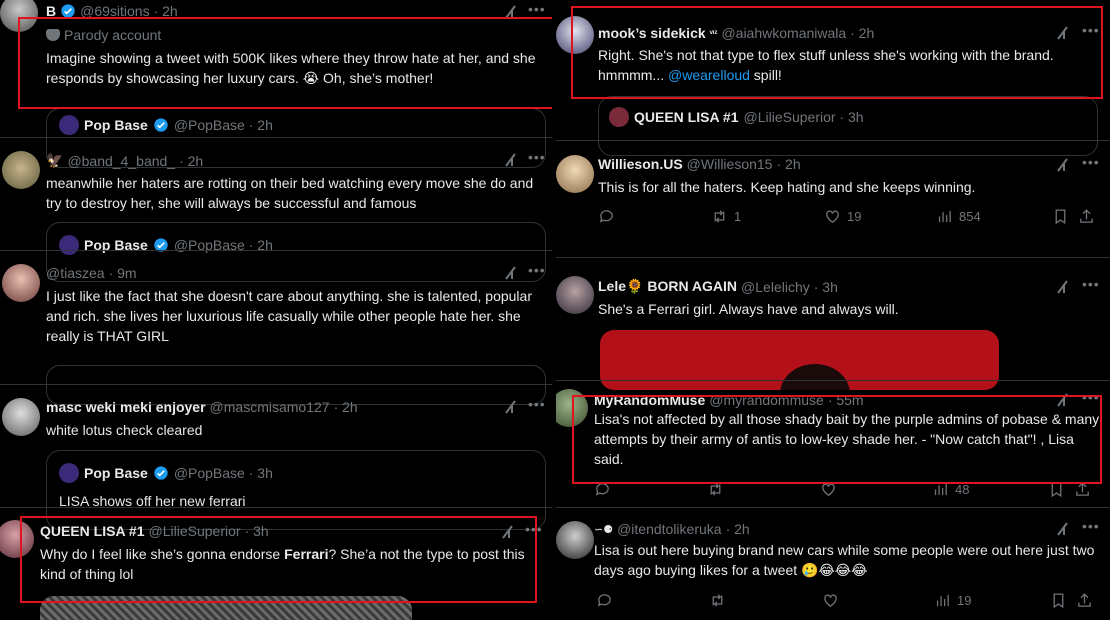 This screenshot has height=620, width=1110. What do you see at coordinates (686, 117) in the screenshot?
I see `quote-author-name: QUEEN LISA #1` at bounding box center [686, 117].